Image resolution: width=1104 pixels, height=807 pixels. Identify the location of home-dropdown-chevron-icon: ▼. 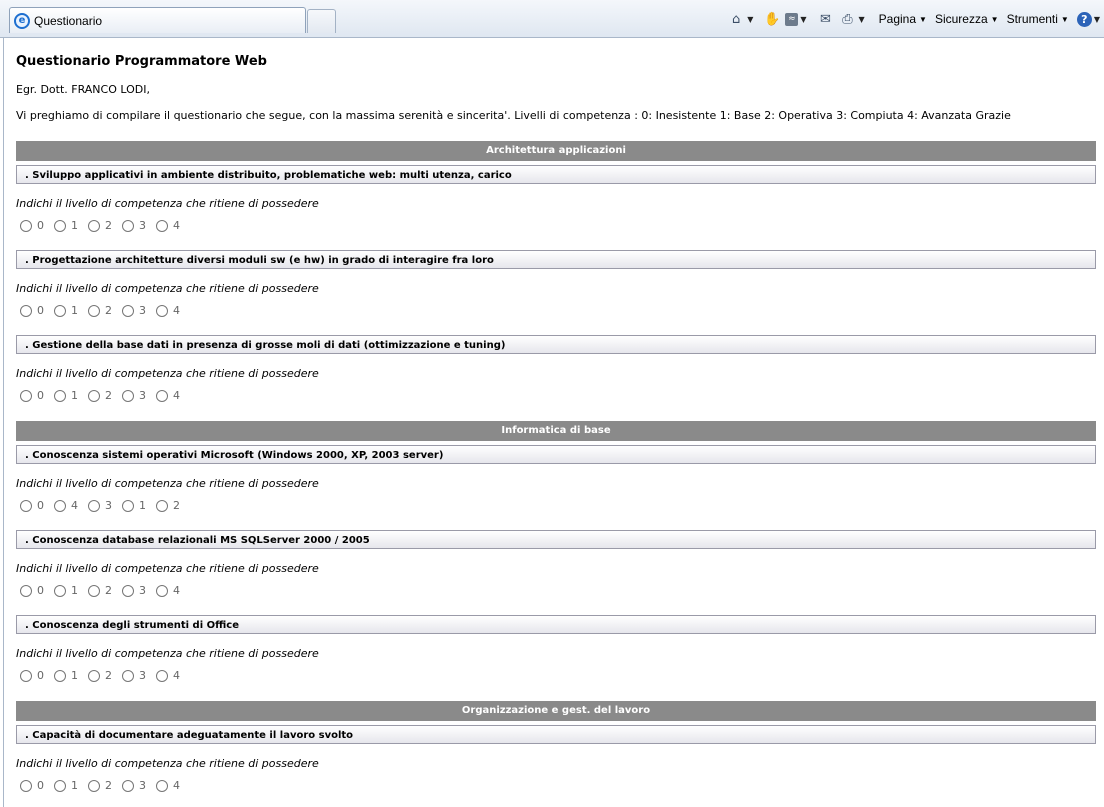
(750, 19).